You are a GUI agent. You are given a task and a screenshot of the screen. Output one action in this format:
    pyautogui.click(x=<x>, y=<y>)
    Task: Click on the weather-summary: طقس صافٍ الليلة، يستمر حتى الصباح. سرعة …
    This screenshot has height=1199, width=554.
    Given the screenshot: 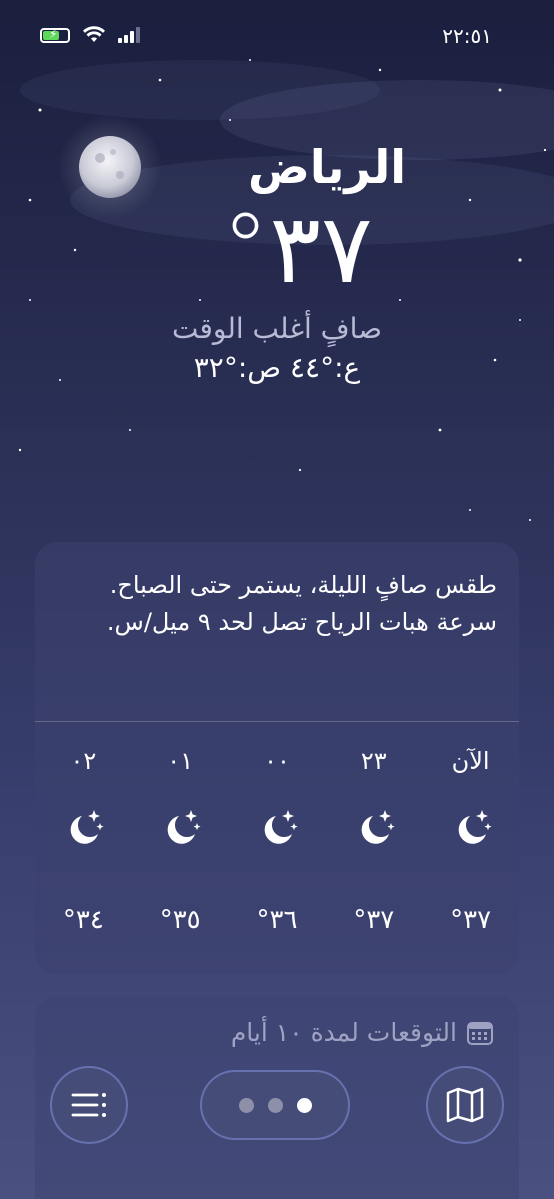 What is the action you would take?
    pyautogui.click(x=301, y=603)
    